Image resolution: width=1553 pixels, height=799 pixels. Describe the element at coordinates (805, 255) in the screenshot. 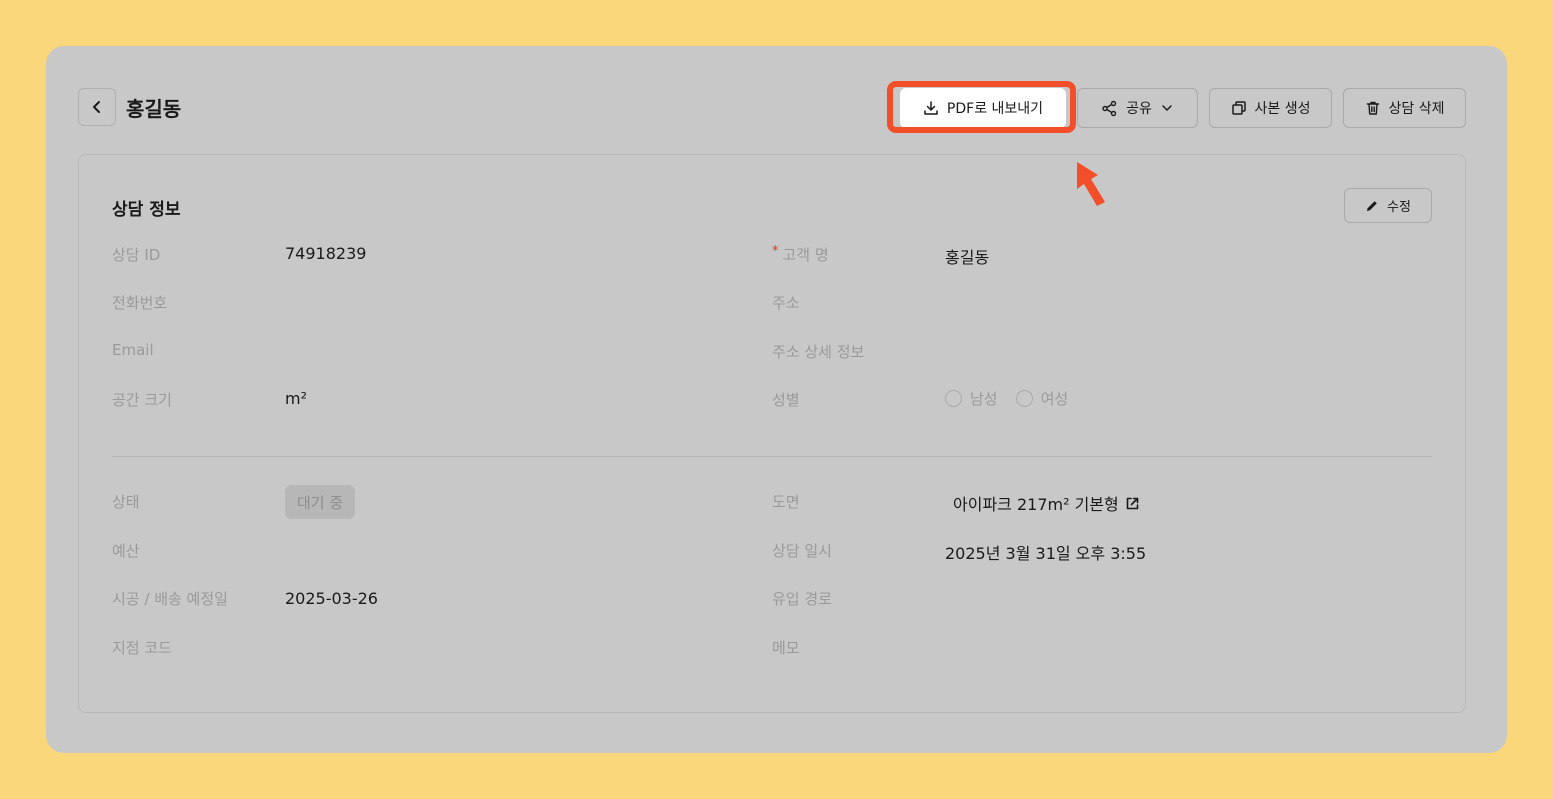

I see `customer-name-label-text: 고객 명` at that location.